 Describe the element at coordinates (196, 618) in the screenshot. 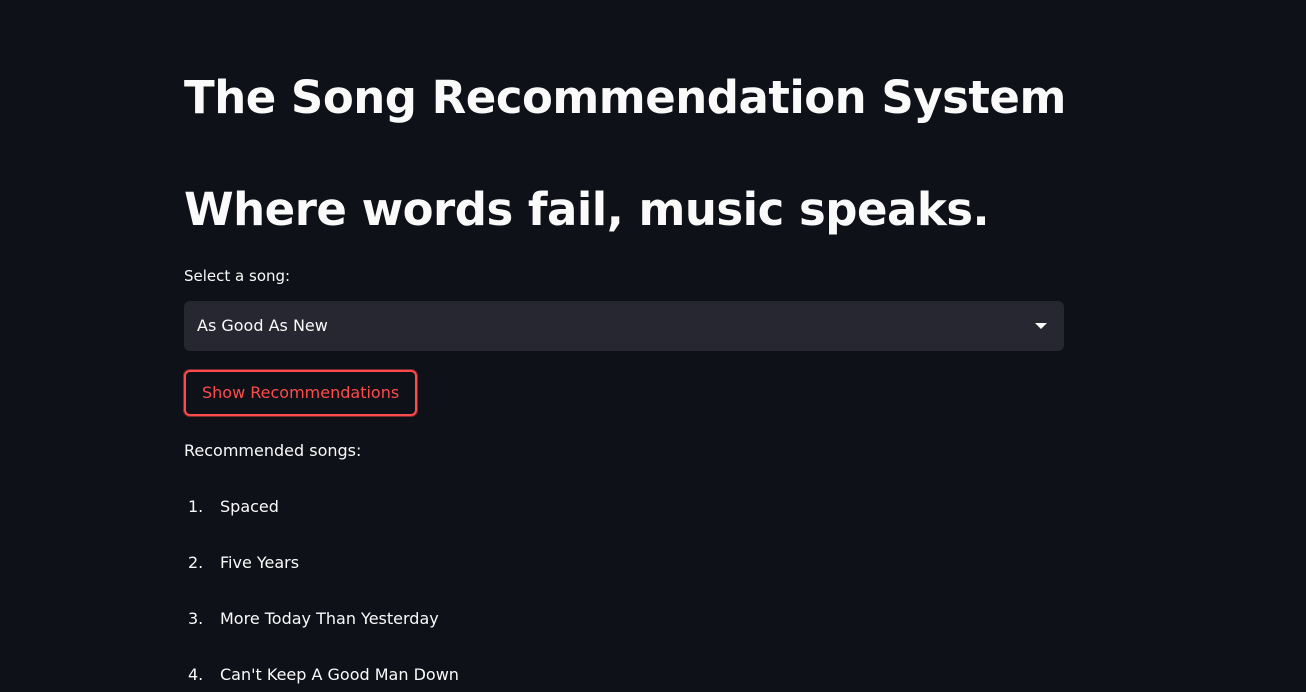

I see `list-item-number: 3.` at that location.